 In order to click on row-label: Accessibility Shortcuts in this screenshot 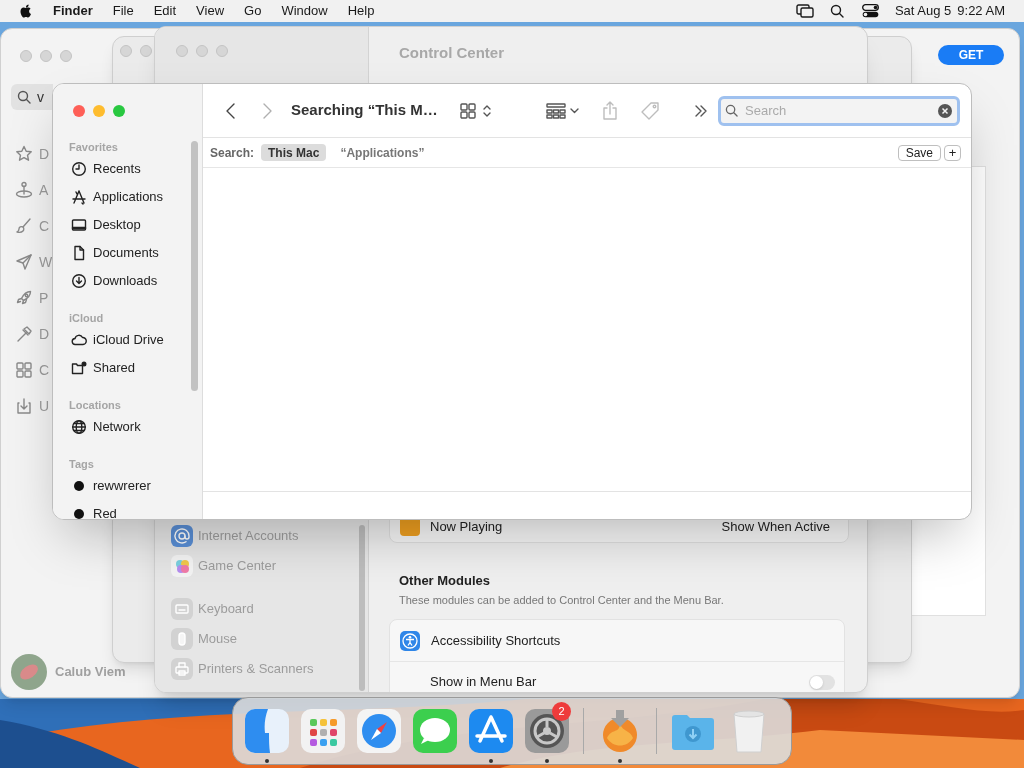, I will do `click(496, 640)`.